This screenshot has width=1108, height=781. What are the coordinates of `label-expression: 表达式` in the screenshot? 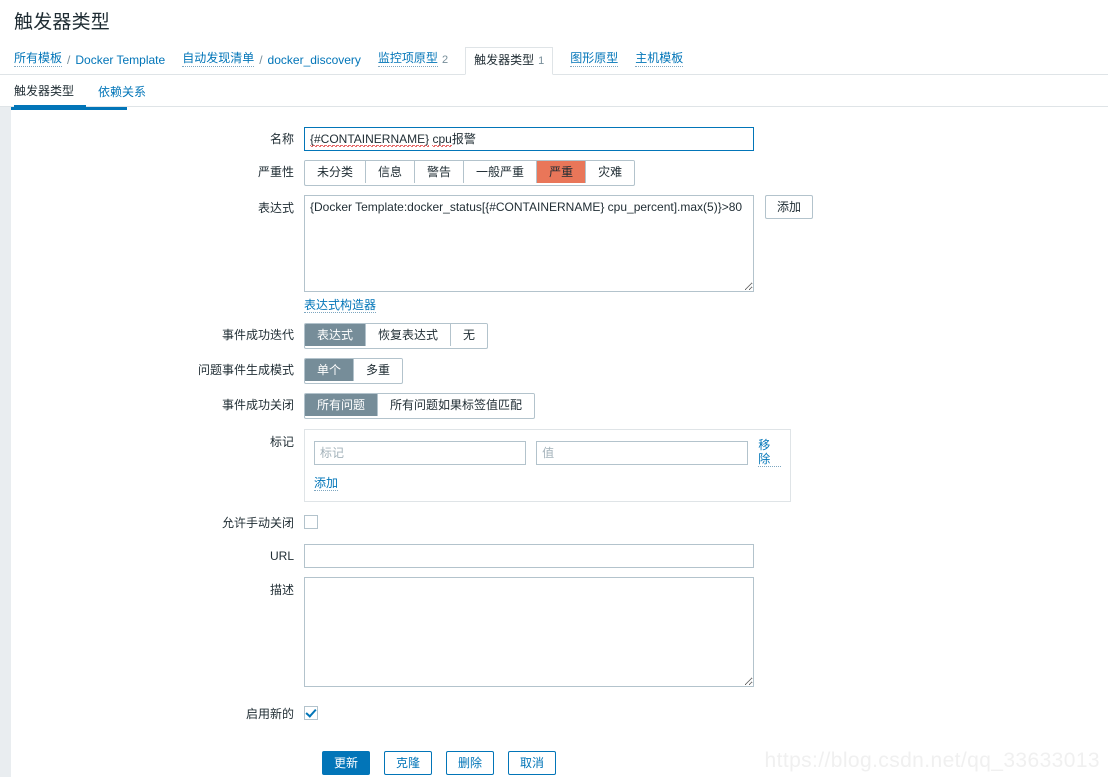 It's located at (275, 208).